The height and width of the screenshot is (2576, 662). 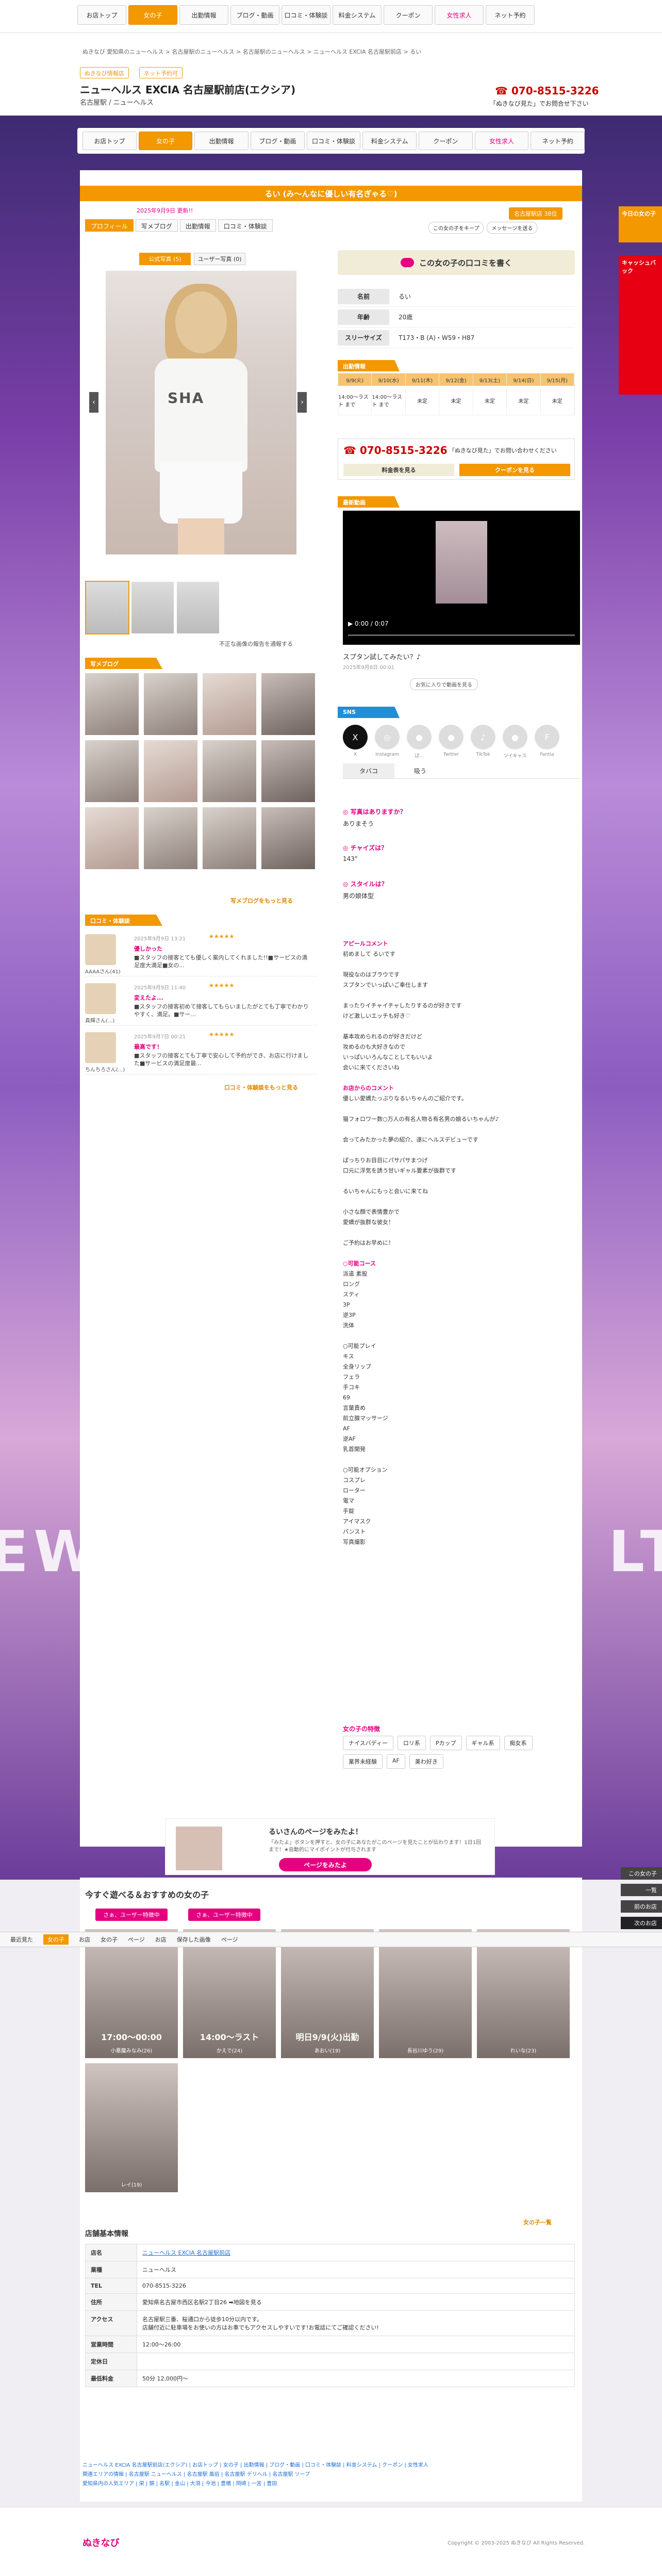 What do you see at coordinates (510, 15) in the screenshot?
I see `nav-reserve: ネット予約` at bounding box center [510, 15].